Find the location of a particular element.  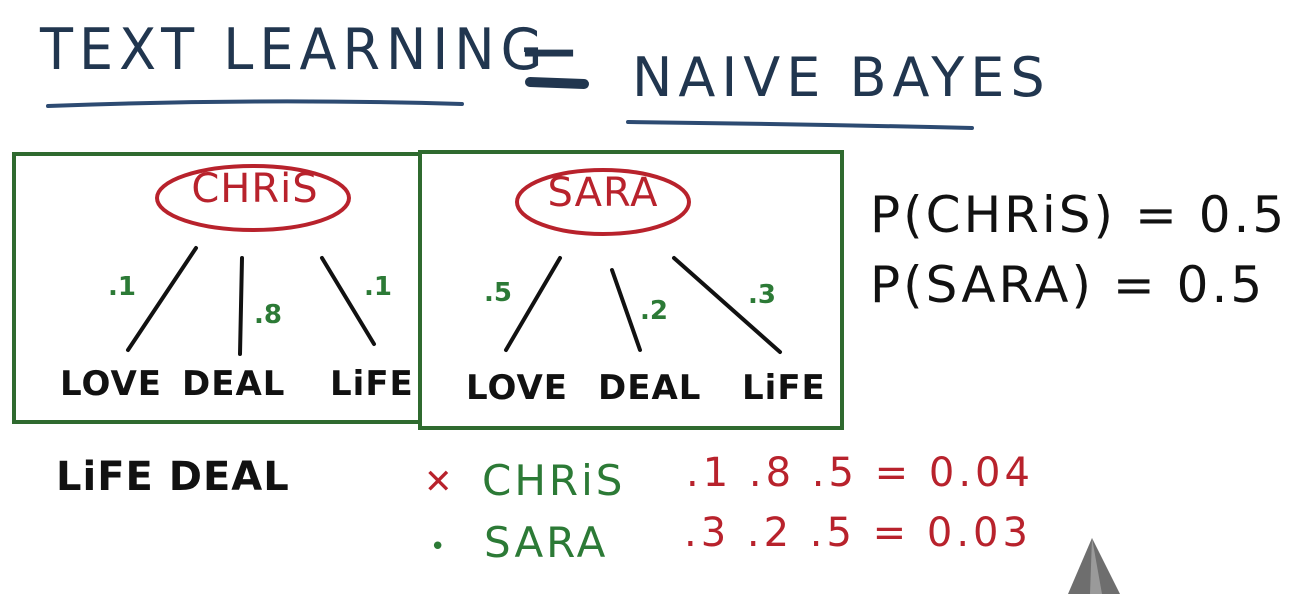

sara-branch-life is located at coordinates (727, 305).